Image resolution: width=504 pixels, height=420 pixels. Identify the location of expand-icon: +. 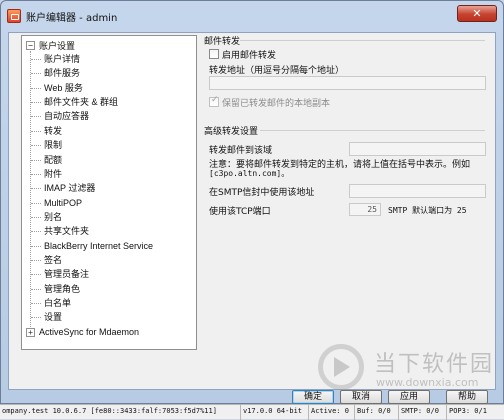
(30, 332).